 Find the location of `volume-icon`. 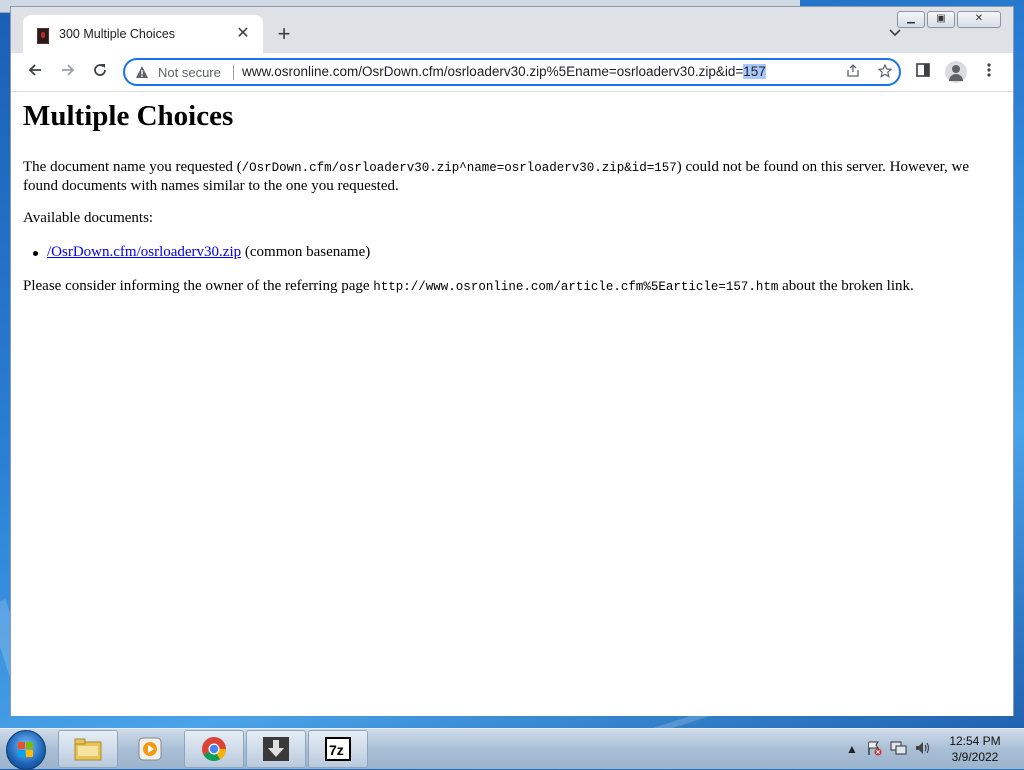

volume-icon is located at coordinates (923, 749).